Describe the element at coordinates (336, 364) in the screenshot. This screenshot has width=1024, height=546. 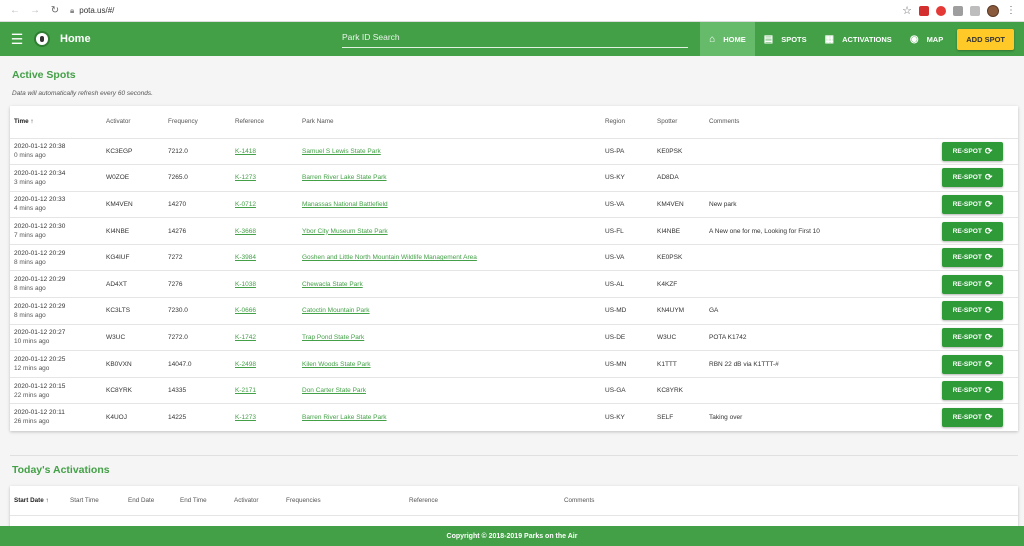
I see `park-link: Kilen Woods State Park` at that location.